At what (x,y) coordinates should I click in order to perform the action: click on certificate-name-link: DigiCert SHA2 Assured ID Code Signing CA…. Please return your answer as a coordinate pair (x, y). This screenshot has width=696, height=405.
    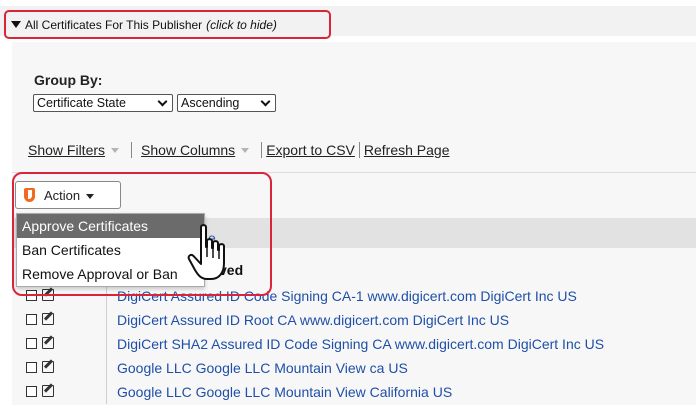
    Looking at the image, I should click on (360, 344).